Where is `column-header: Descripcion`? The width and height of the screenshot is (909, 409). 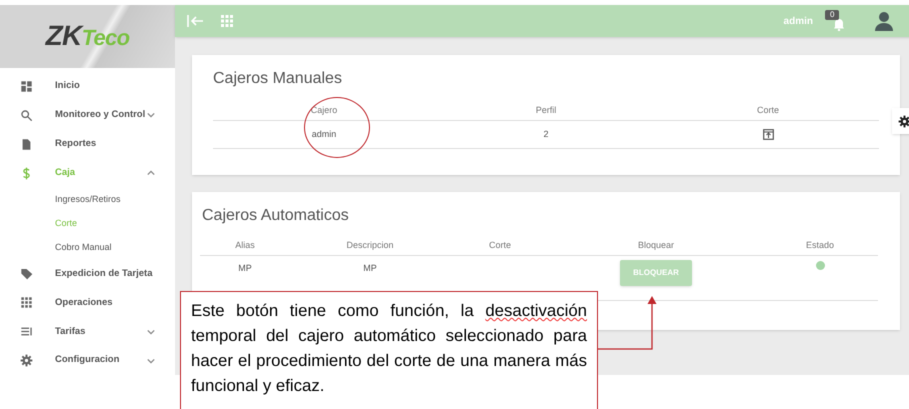 column-header: Descripcion is located at coordinates (370, 246).